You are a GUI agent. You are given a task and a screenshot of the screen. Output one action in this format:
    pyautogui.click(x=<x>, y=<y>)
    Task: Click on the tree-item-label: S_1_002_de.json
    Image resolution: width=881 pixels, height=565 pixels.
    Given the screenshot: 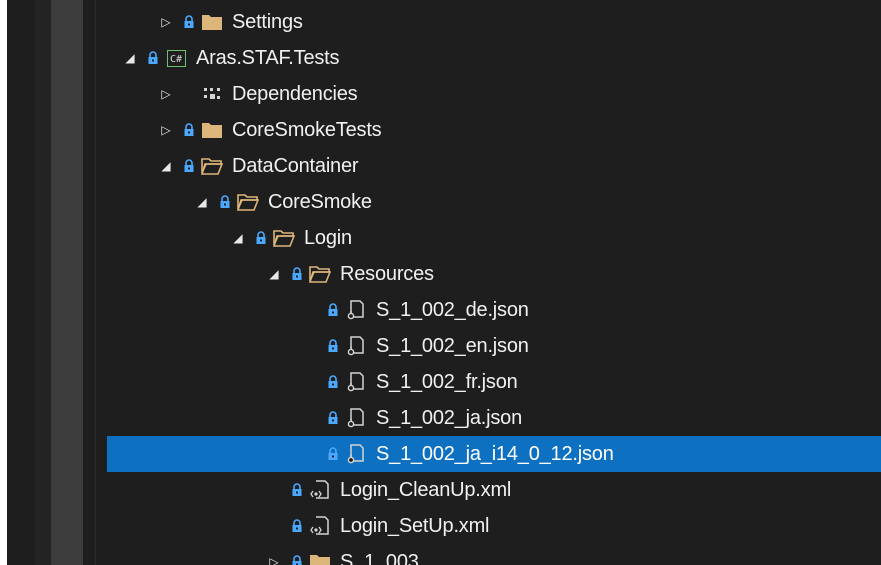 What is the action you would take?
    pyautogui.click(x=452, y=309)
    